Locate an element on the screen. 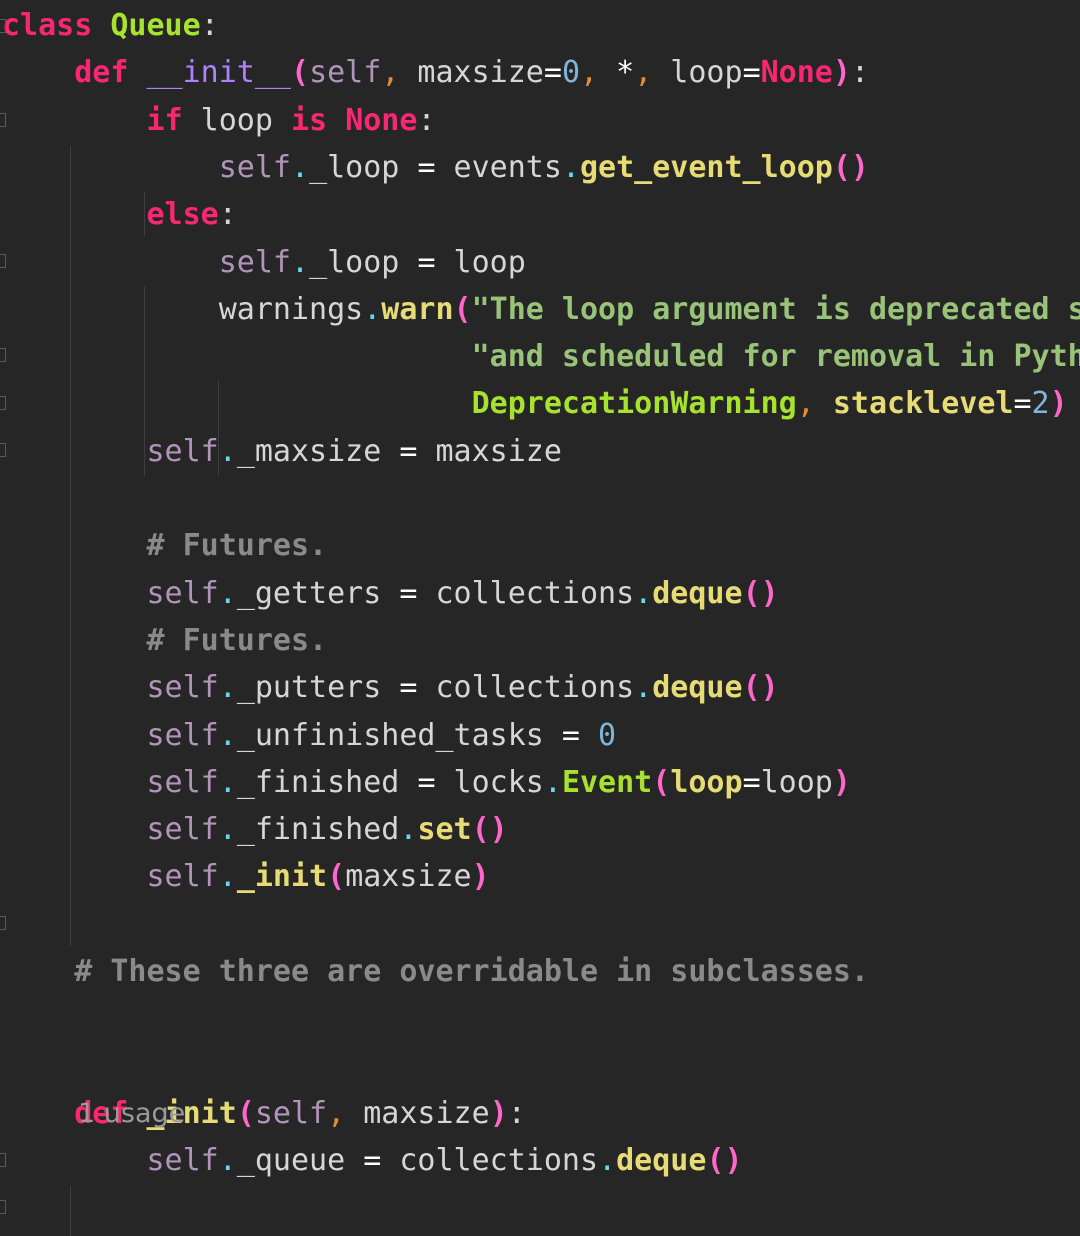 The height and width of the screenshot is (1236, 1080). code-line: self._finished.set() is located at coordinates (255, 829).